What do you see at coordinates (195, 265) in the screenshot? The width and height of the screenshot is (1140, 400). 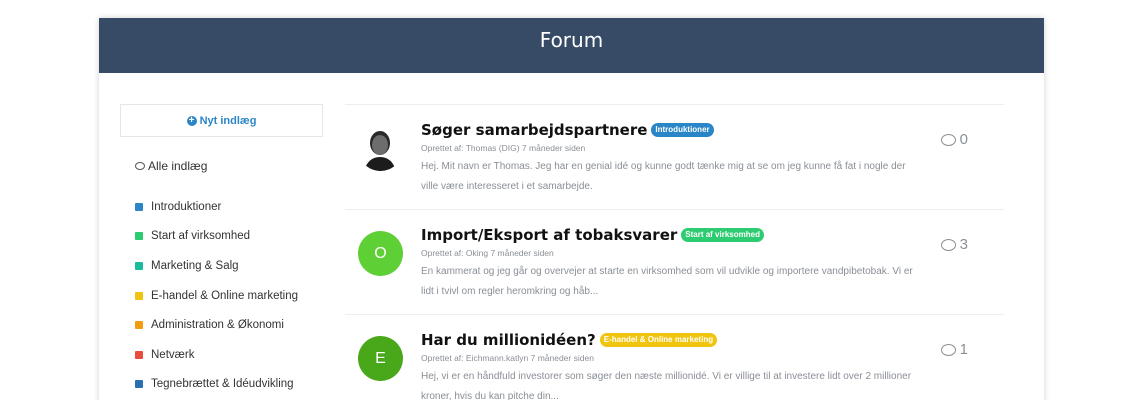 I see `category-label: Marketing & Salg` at bounding box center [195, 265].